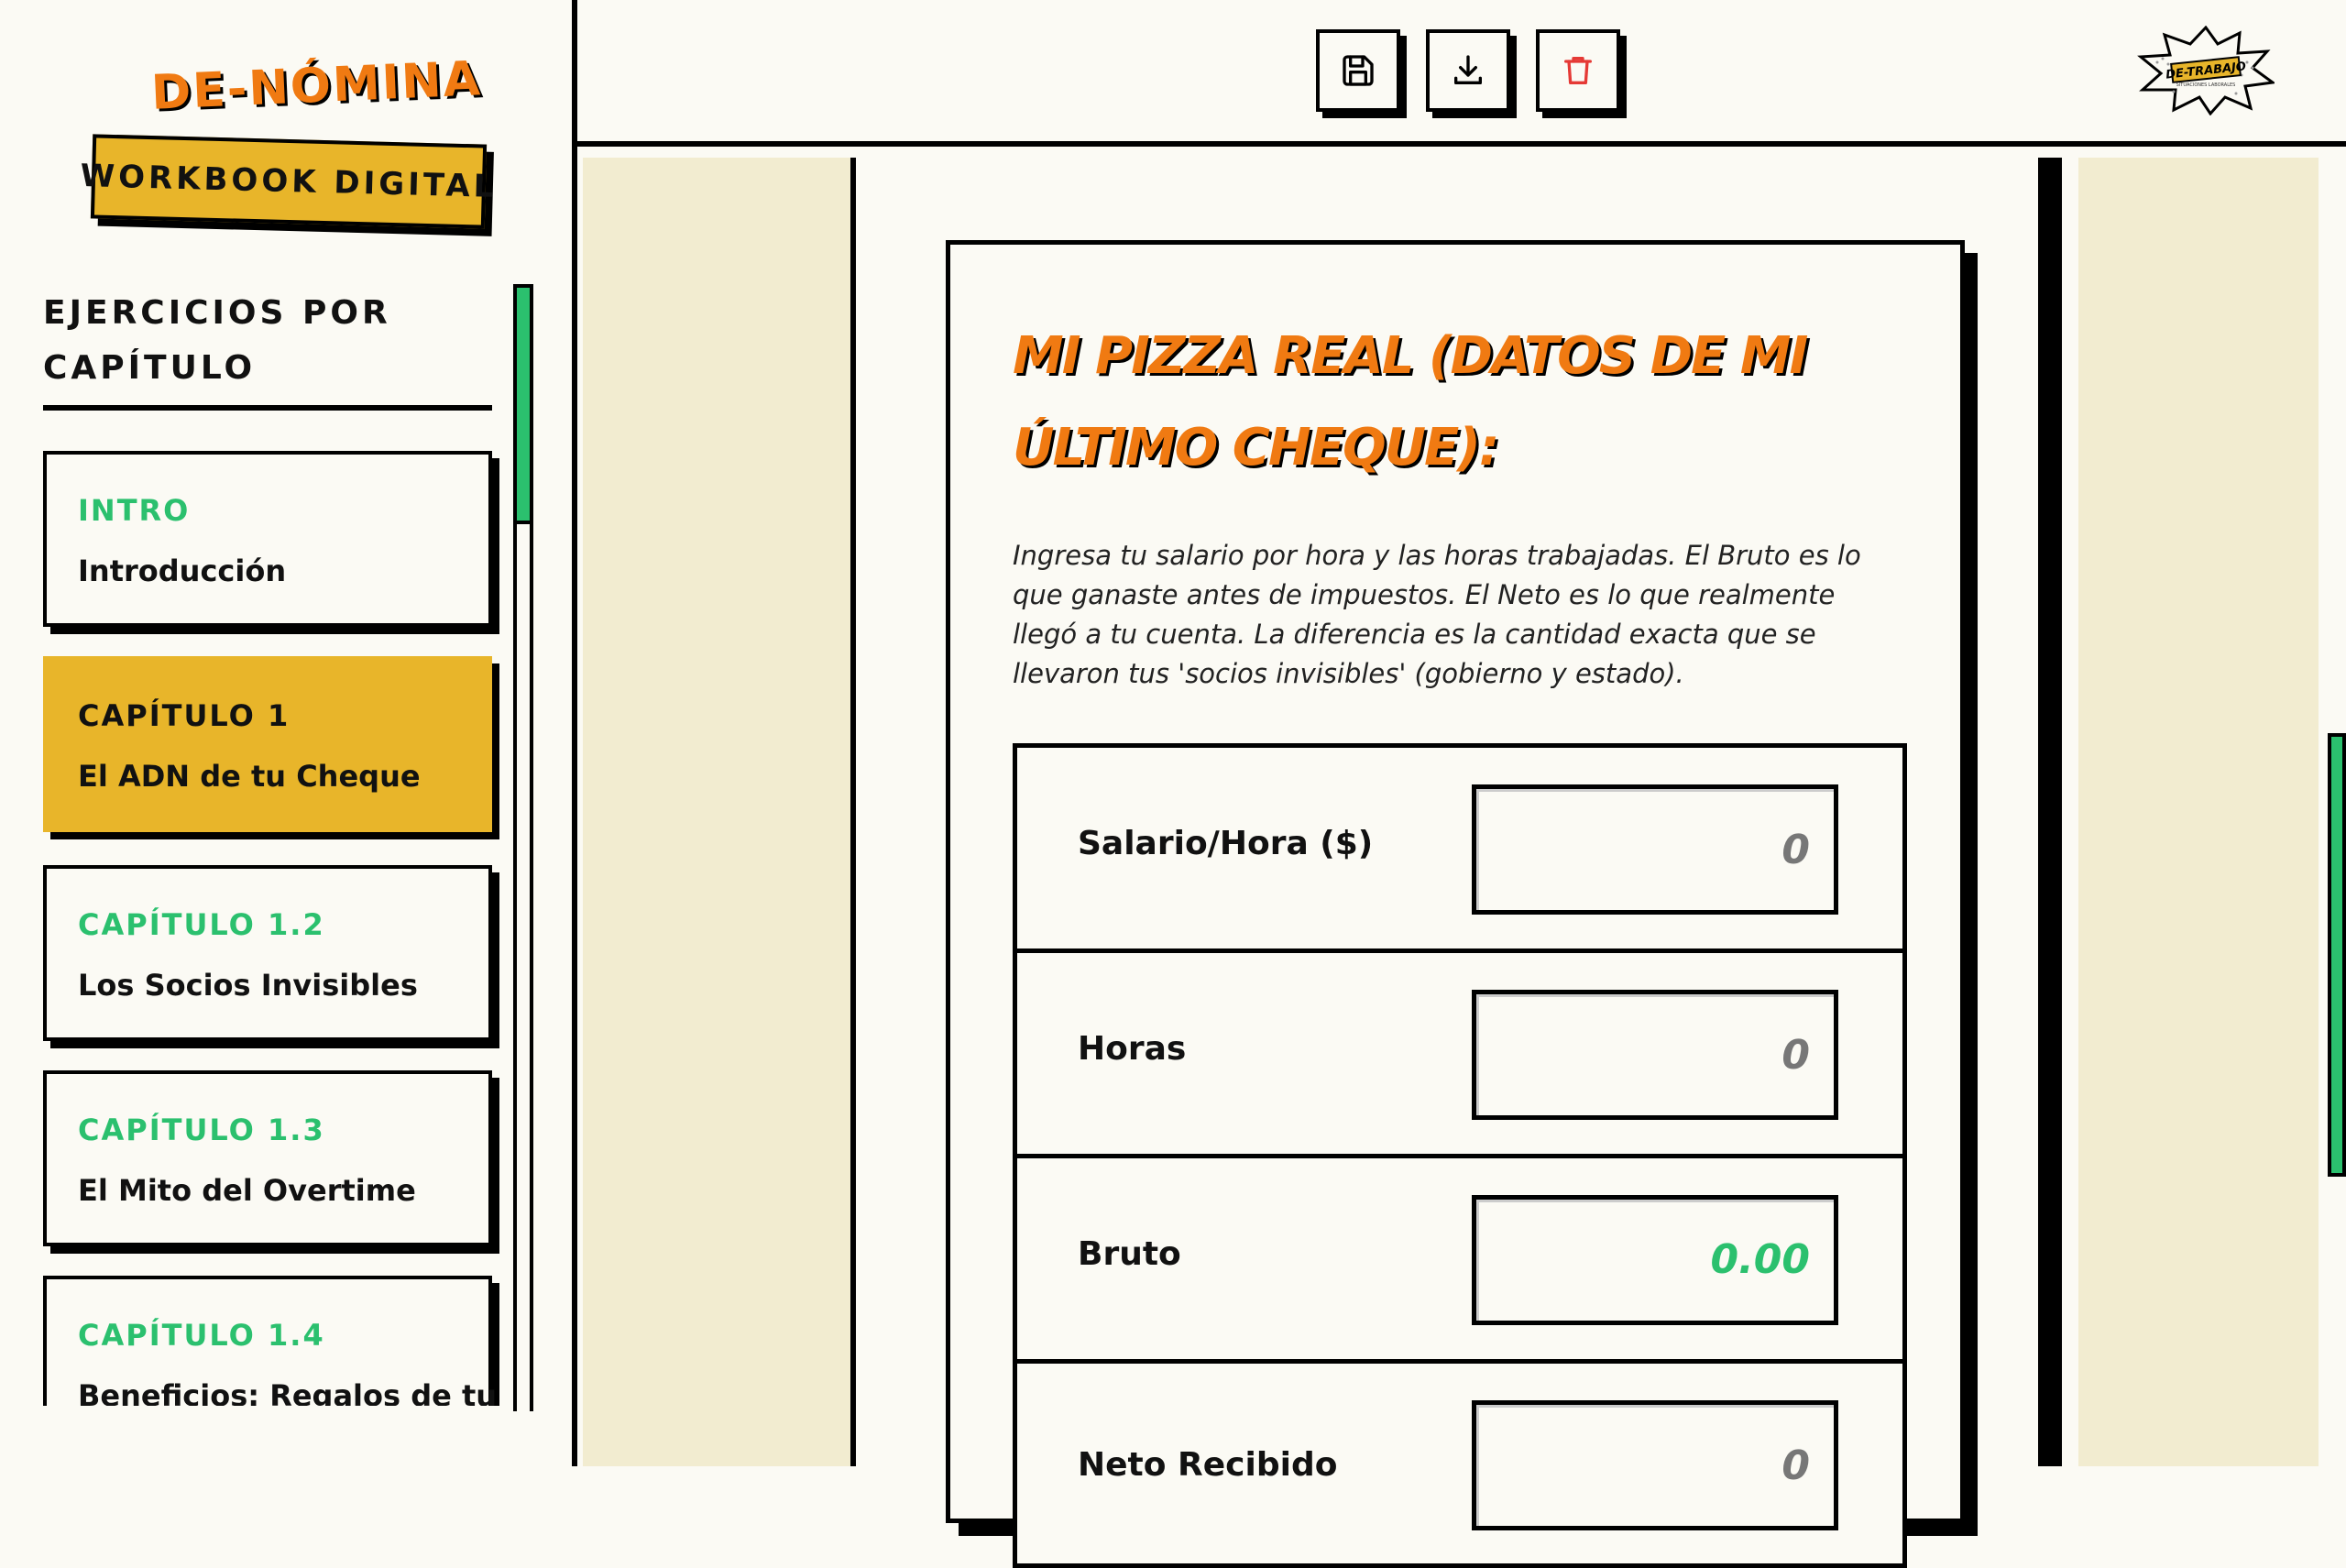 The height and width of the screenshot is (1568, 2346). What do you see at coordinates (2337, 955) in the screenshot?
I see `main-scrollbar-thumb` at bounding box center [2337, 955].